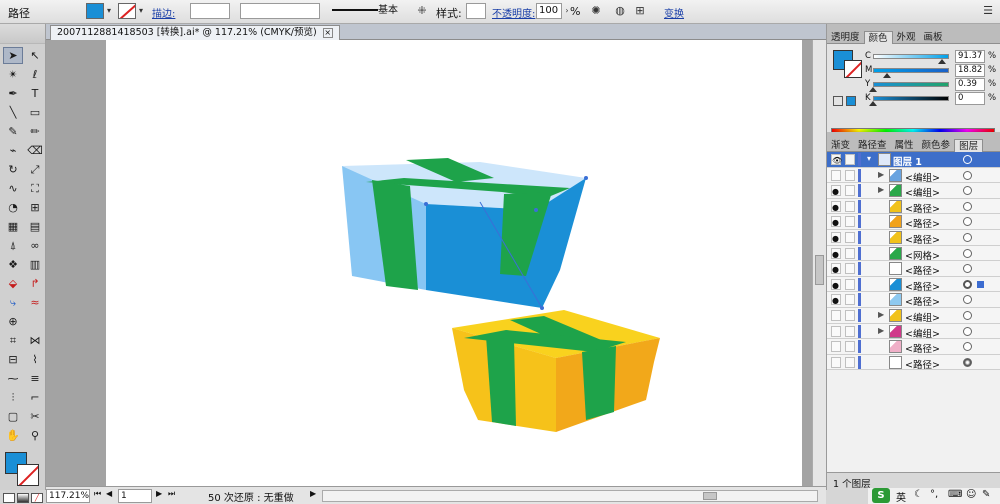  Describe the element at coordinates (35, 283) in the screenshot. I see `live-paint-selection-tool-icon: ↱` at that location.